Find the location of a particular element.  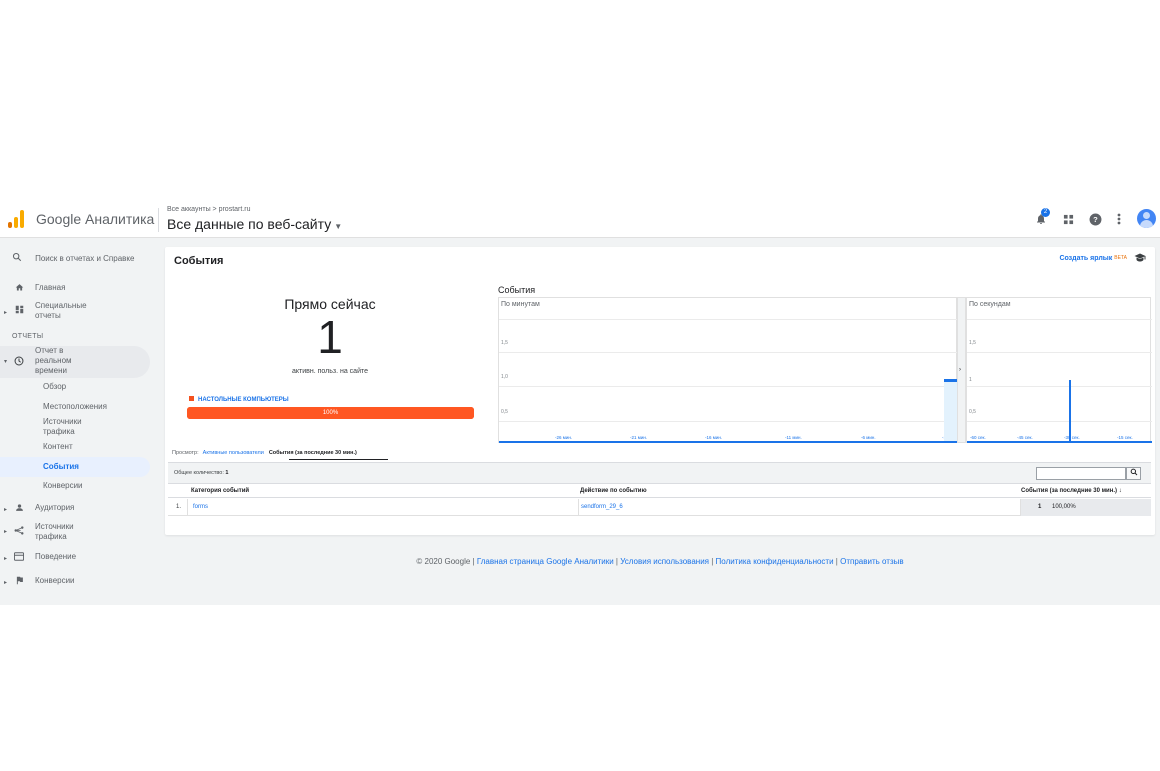

sidebar-subitem-locations: Местоположения is located at coordinates (75, 407).